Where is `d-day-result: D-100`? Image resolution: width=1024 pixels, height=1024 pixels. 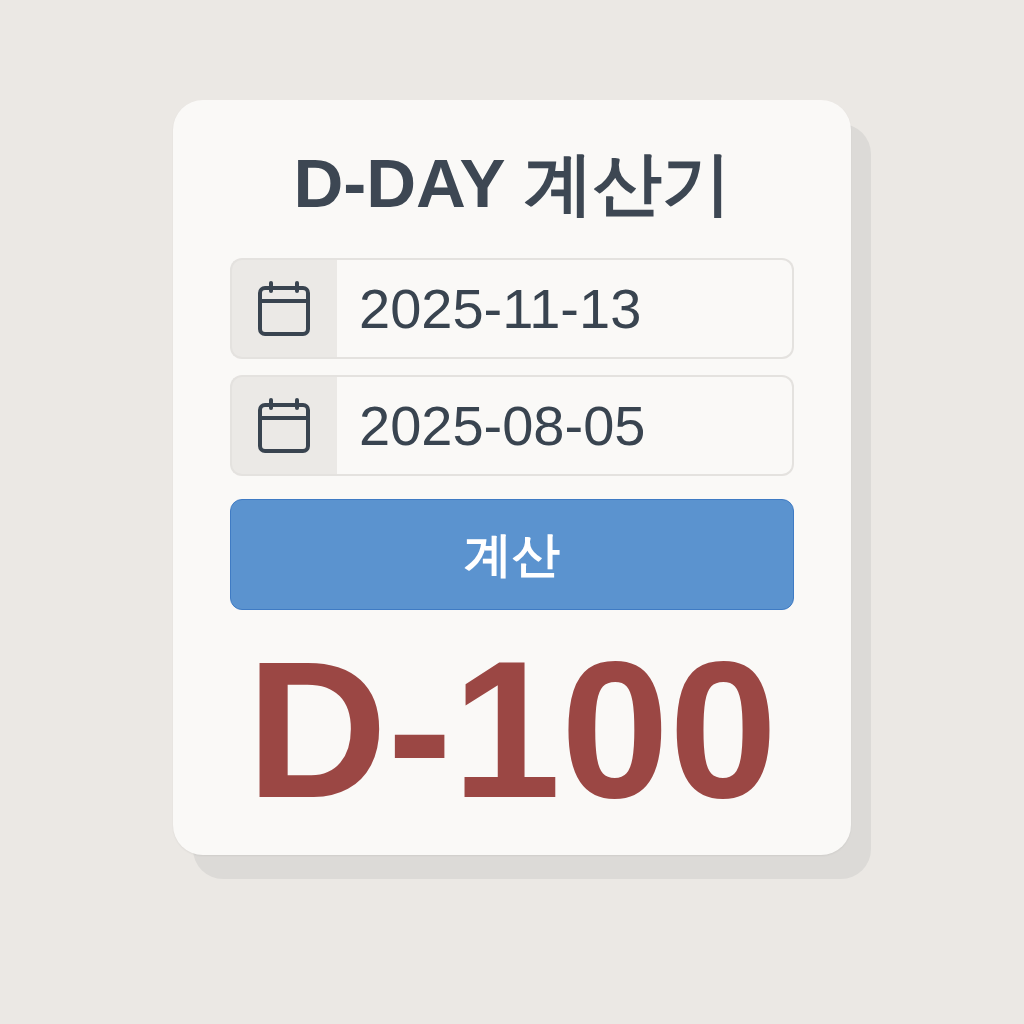
d-day-result: D-100 is located at coordinates (512, 729).